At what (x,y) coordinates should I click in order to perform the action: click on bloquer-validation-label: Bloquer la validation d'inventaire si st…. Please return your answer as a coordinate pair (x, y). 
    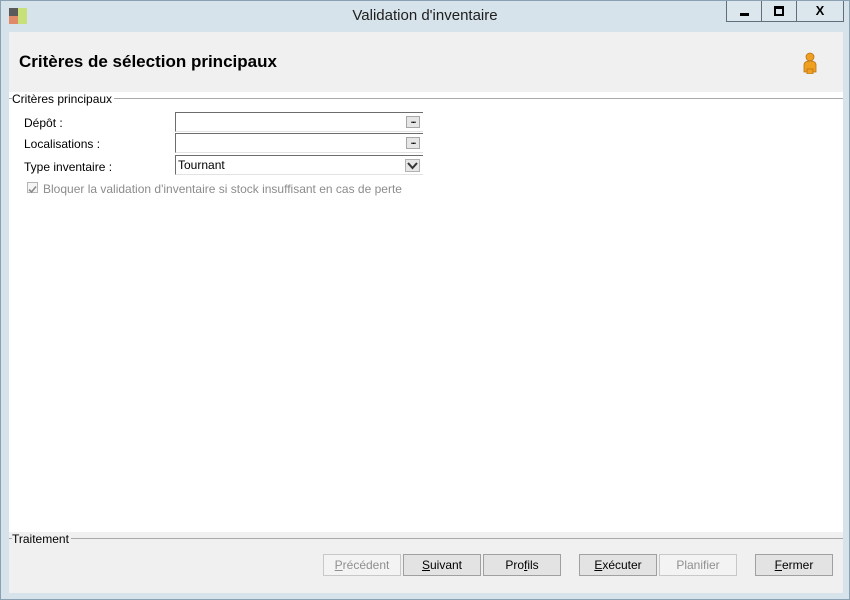
    Looking at the image, I should click on (222, 189).